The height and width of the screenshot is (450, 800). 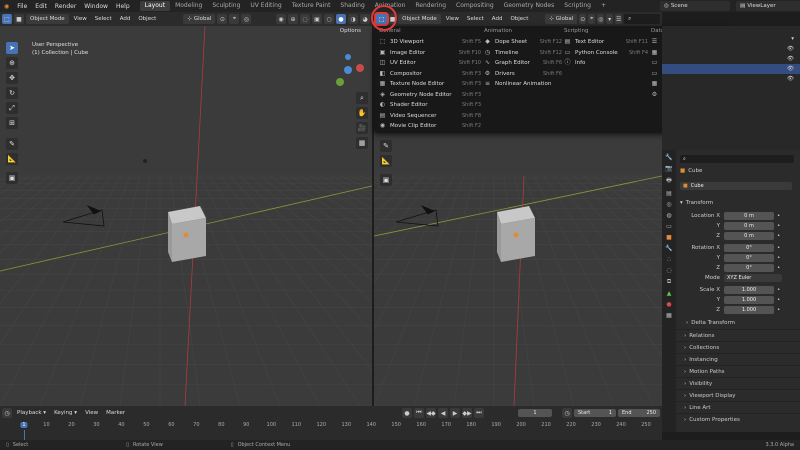 What do you see at coordinates (12, 48) in the screenshot?
I see `select-tool-icon: ➤` at bounding box center [12, 48].